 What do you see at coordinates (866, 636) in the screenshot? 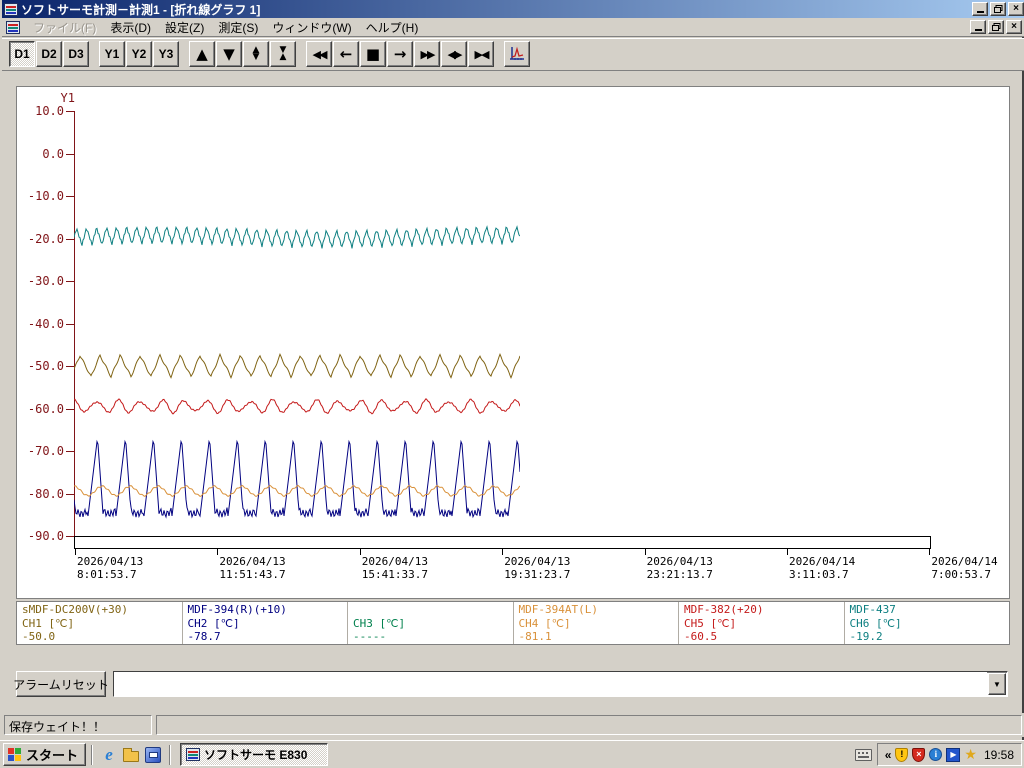
I see `channel-value: -19.2` at bounding box center [866, 636].